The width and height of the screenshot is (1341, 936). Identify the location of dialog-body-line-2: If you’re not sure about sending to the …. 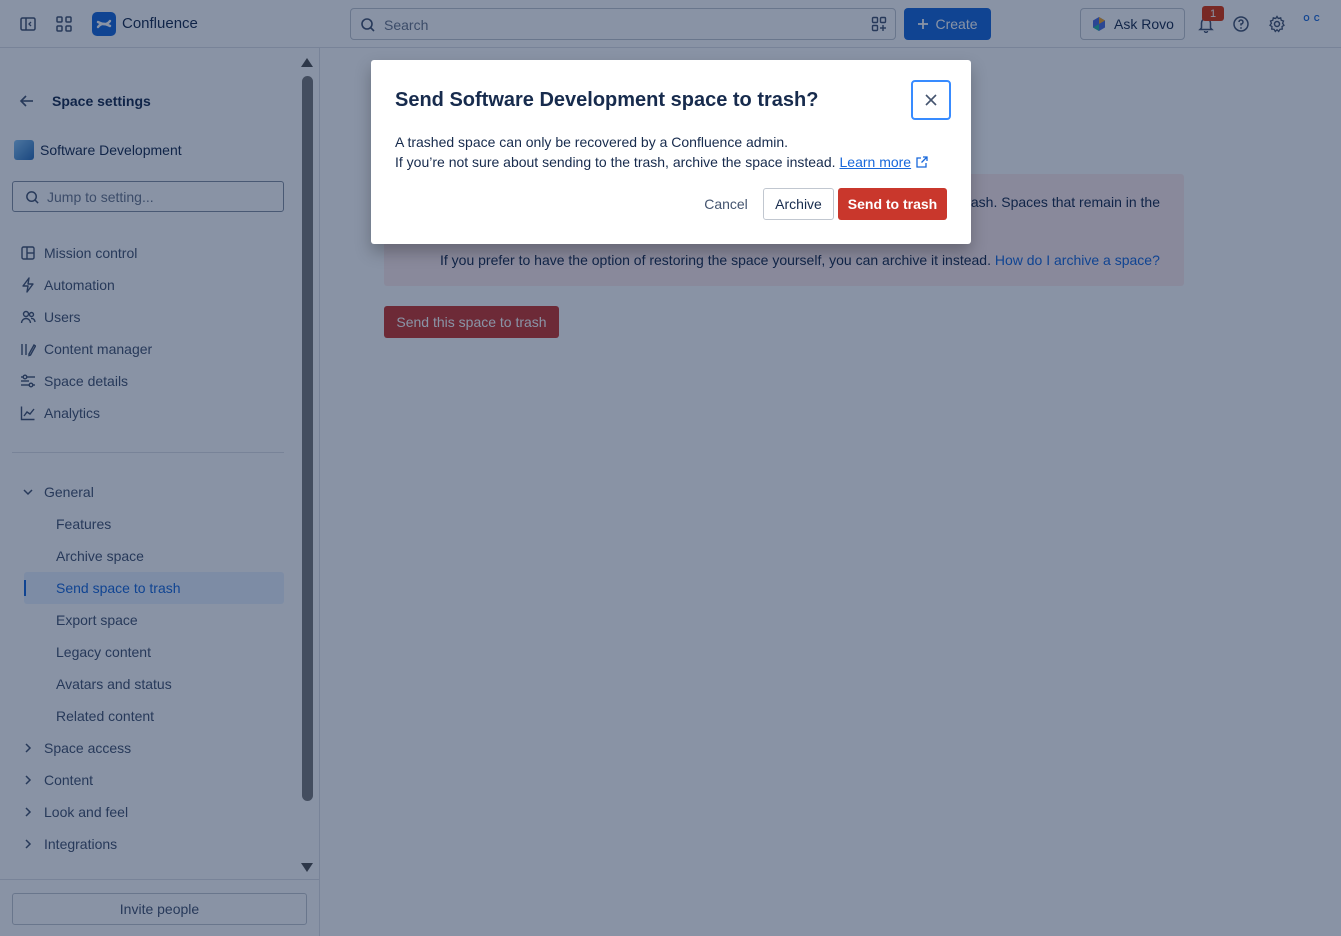
(662, 162).